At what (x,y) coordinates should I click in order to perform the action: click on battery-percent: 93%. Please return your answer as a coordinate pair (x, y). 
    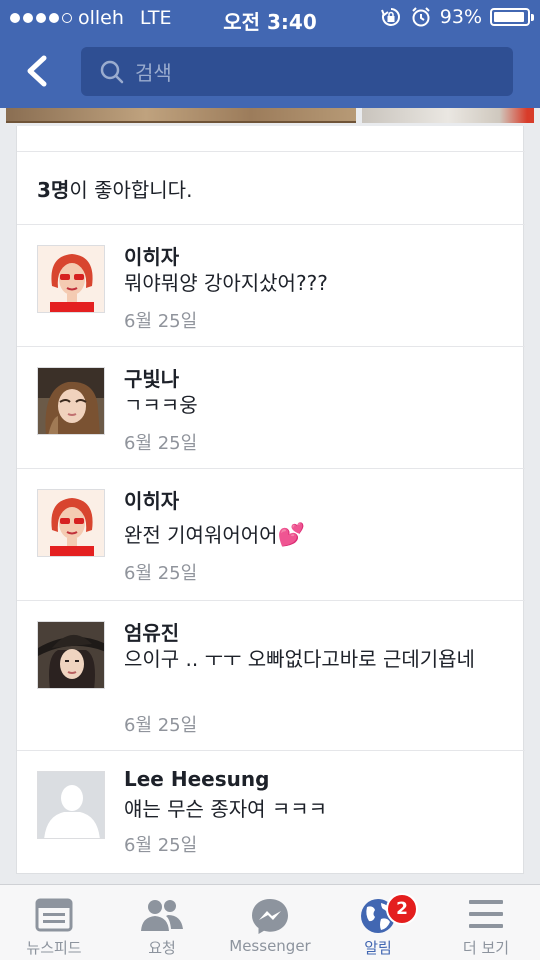
    Looking at the image, I should click on (460, 17).